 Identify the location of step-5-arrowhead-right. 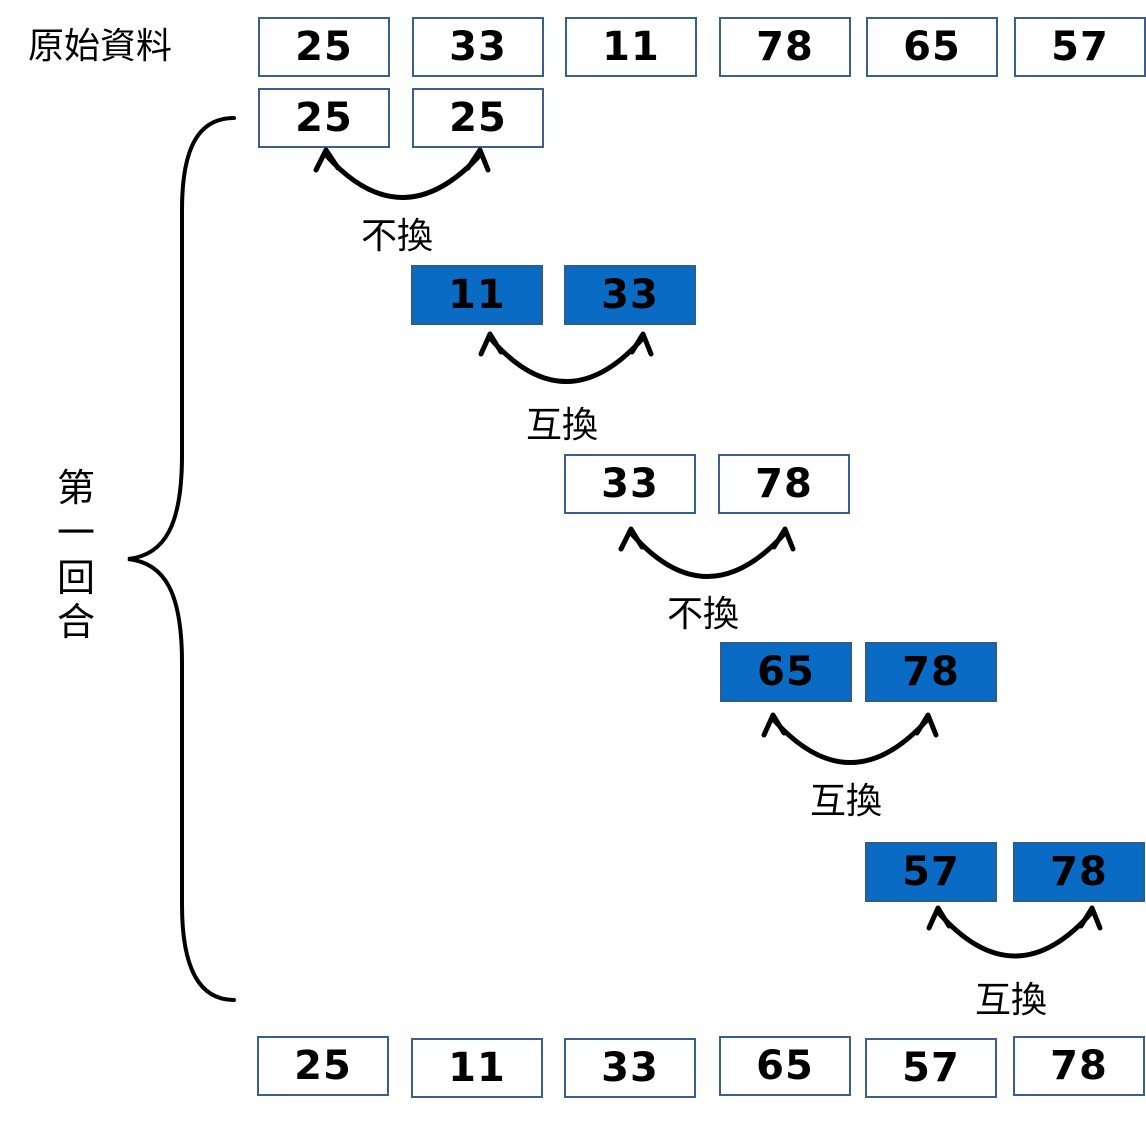
(1090, 918).